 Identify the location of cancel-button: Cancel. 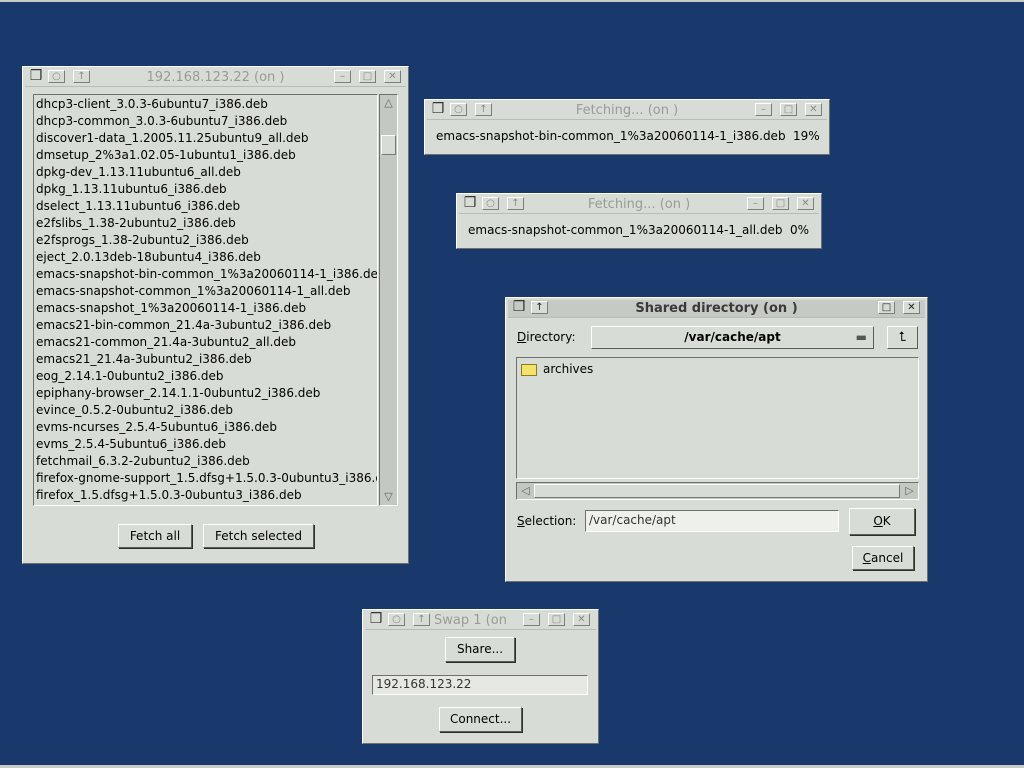
(883, 558).